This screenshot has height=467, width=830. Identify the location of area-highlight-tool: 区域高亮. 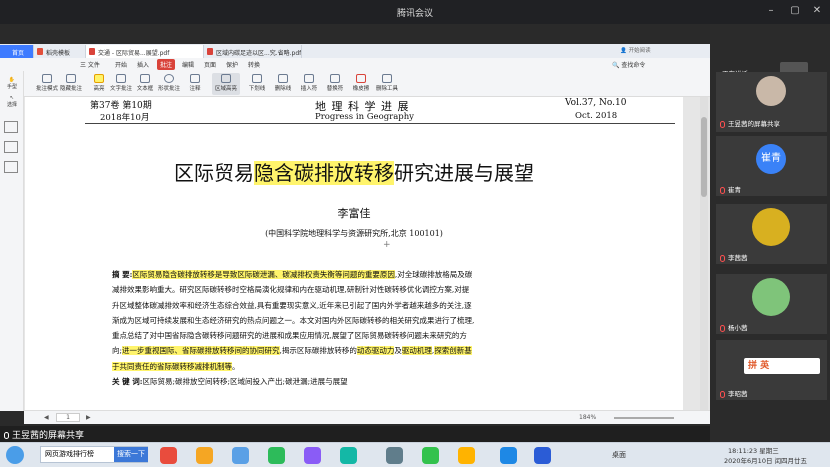
(226, 84).